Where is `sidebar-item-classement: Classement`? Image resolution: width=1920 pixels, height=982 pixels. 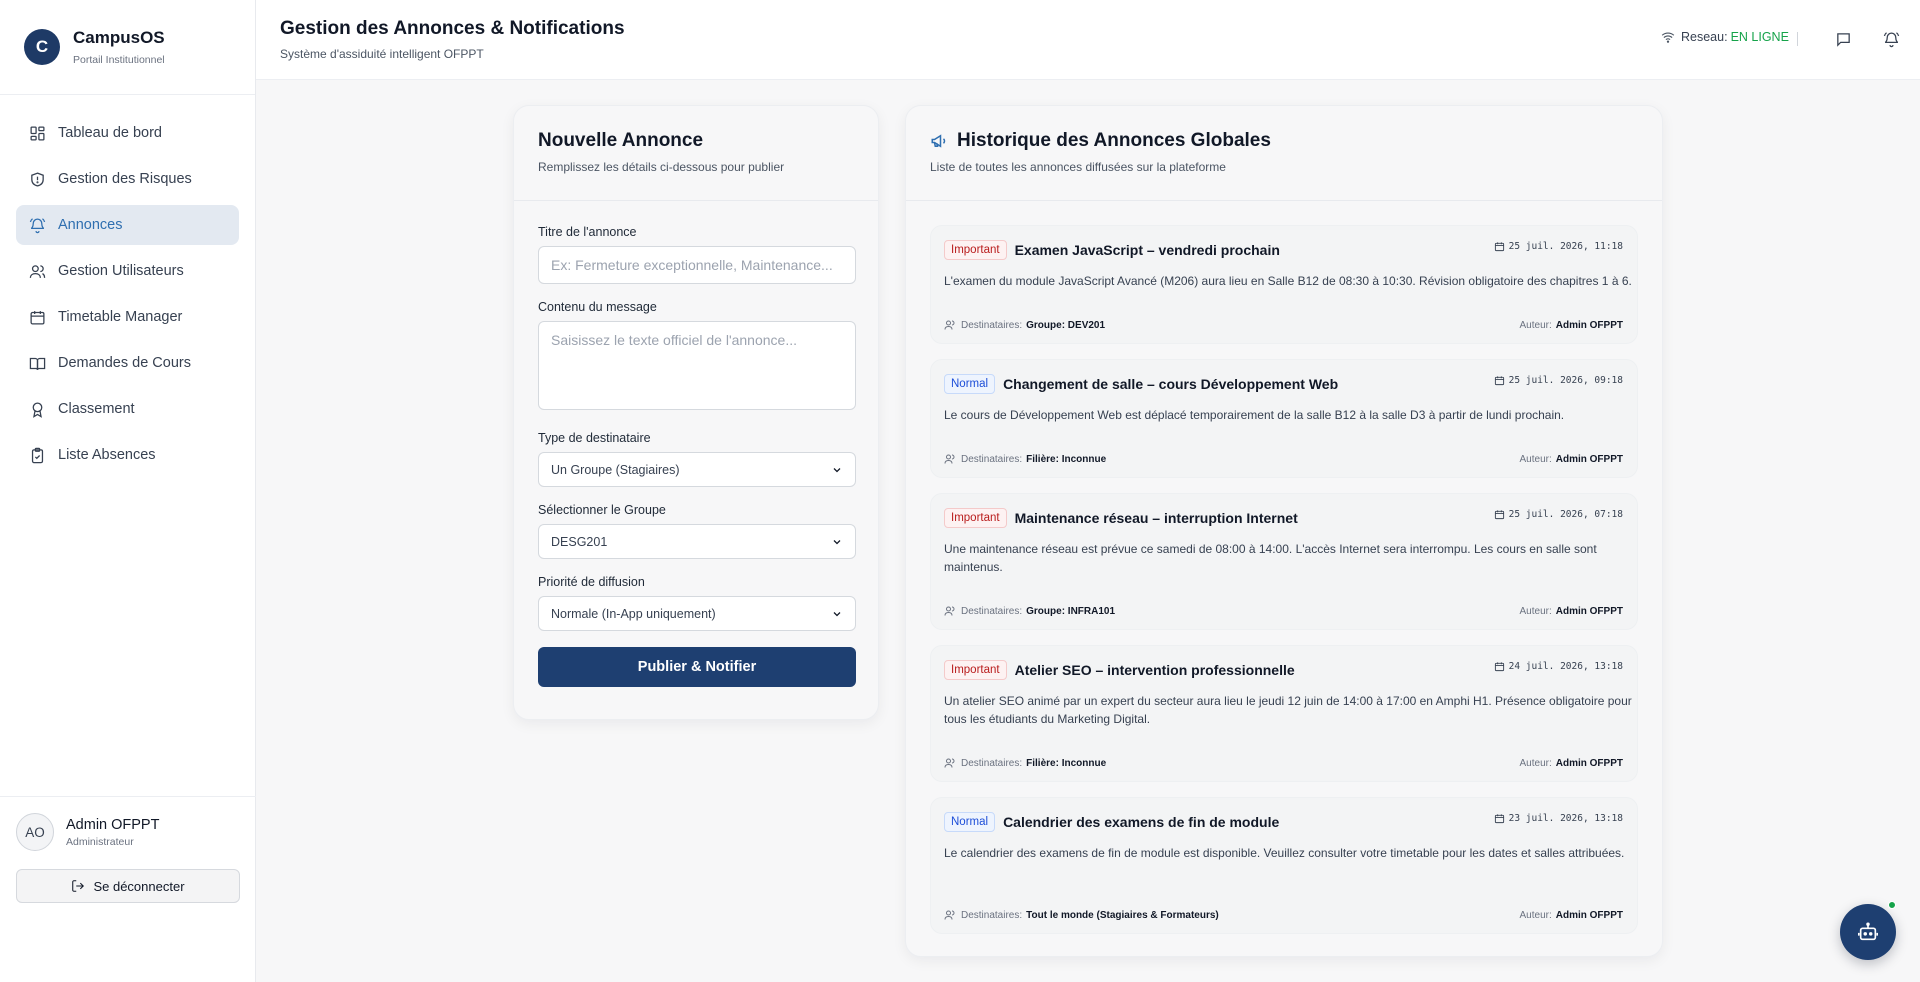 sidebar-item-classement: Classement is located at coordinates (127, 409).